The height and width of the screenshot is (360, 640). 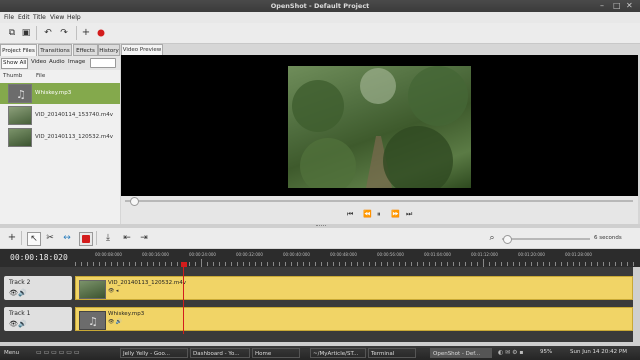 I want to click on task-terminal: Terminal, so click(x=392, y=353).